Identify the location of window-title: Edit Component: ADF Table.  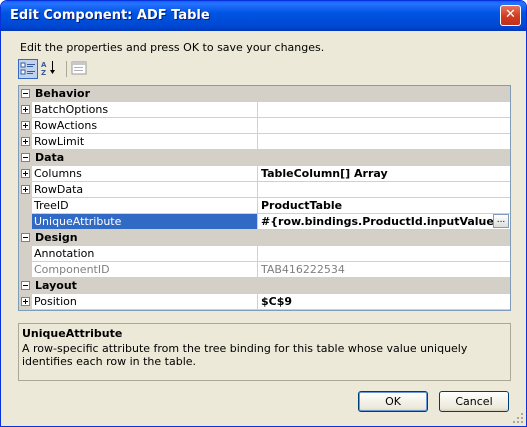
(110, 15).